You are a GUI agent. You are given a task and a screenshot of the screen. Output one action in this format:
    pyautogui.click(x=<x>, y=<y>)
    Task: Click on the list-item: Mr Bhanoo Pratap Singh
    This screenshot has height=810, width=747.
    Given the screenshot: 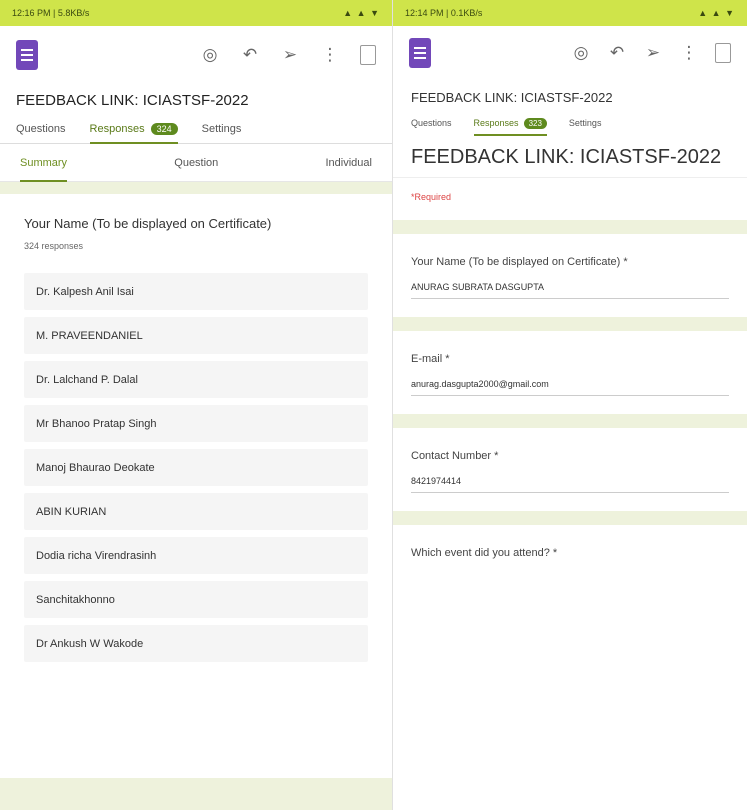 What is the action you would take?
    pyautogui.click(x=196, y=423)
    